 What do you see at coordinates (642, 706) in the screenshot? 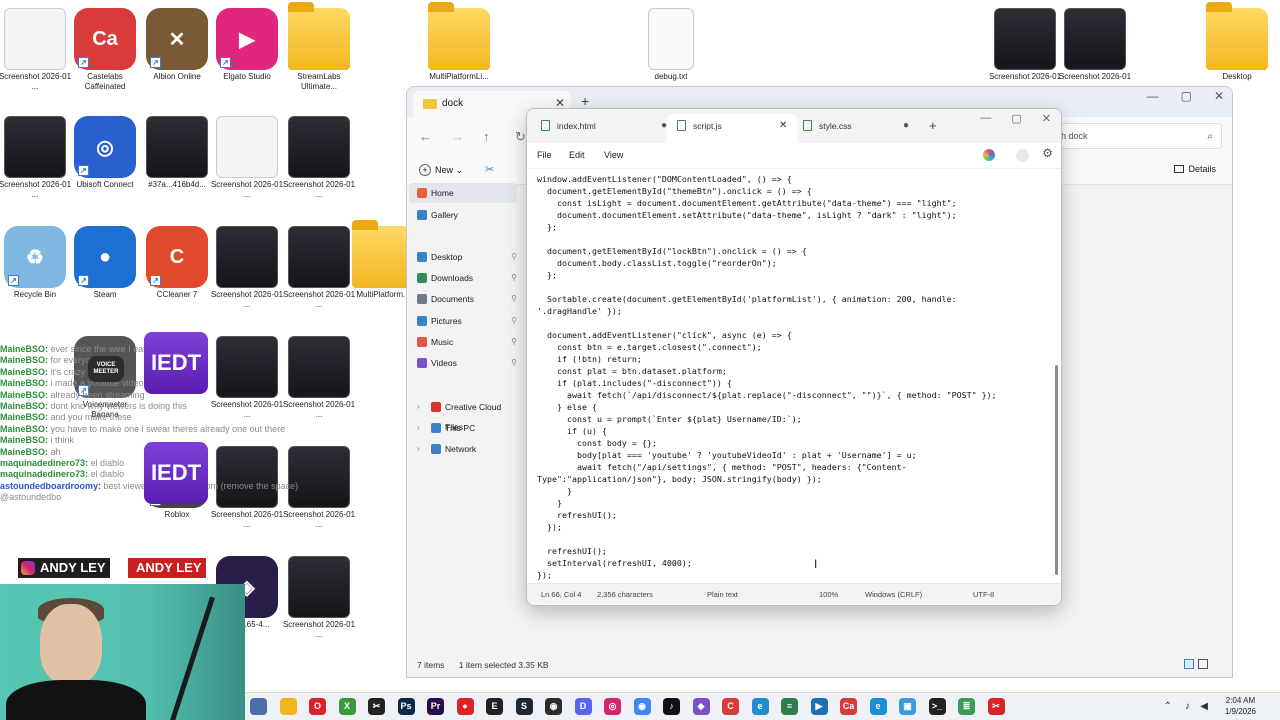
I see `chrome-icon: ◉` at bounding box center [642, 706].